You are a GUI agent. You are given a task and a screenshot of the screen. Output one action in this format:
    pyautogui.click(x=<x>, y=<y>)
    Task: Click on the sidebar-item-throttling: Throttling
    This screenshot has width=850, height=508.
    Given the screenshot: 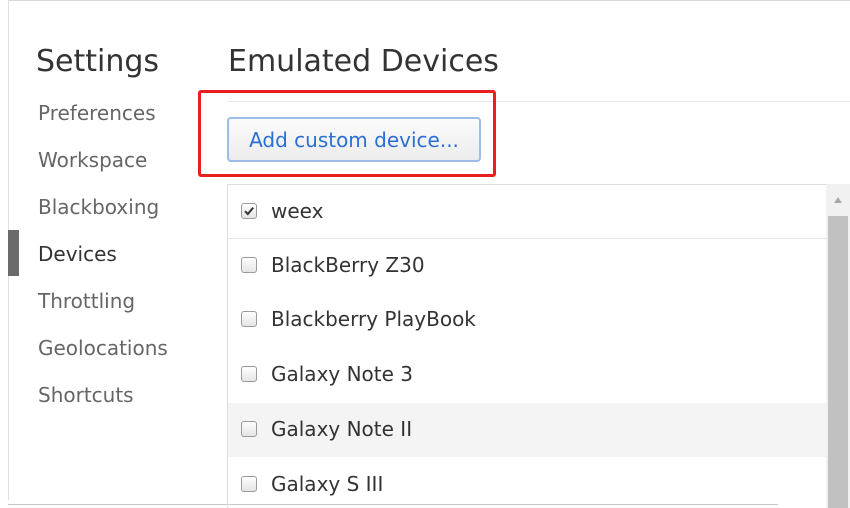 What is the action you would take?
    pyautogui.click(x=86, y=301)
    